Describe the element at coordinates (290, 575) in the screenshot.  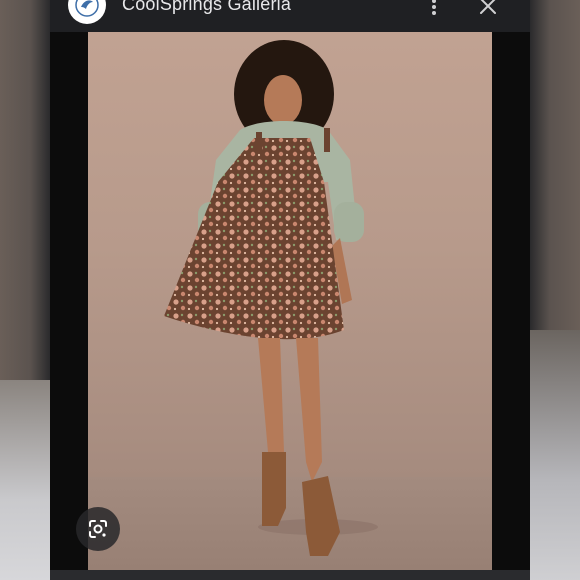
I see `bottom-bar` at that location.